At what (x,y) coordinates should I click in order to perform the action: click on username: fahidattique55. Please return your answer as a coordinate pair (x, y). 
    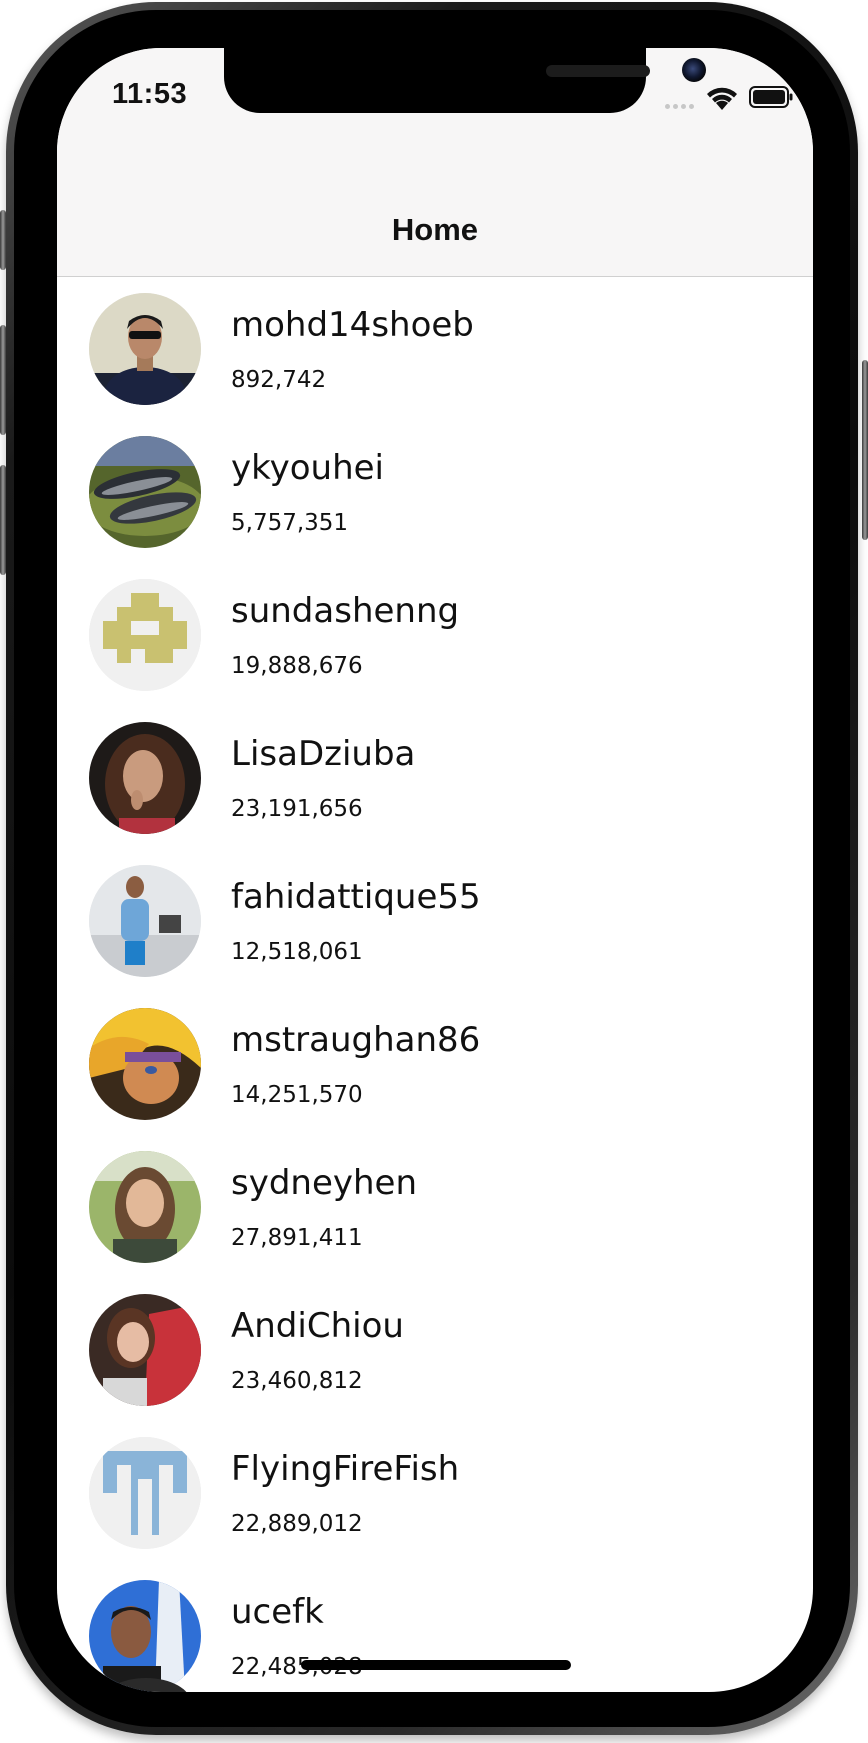
    Looking at the image, I should click on (356, 897).